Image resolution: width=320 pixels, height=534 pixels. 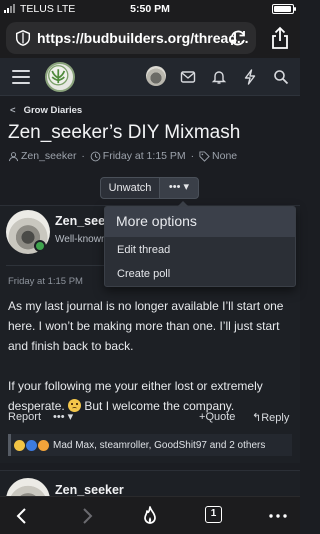 What do you see at coordinates (284, 9) in the screenshot?
I see `battery-icon` at bounding box center [284, 9].